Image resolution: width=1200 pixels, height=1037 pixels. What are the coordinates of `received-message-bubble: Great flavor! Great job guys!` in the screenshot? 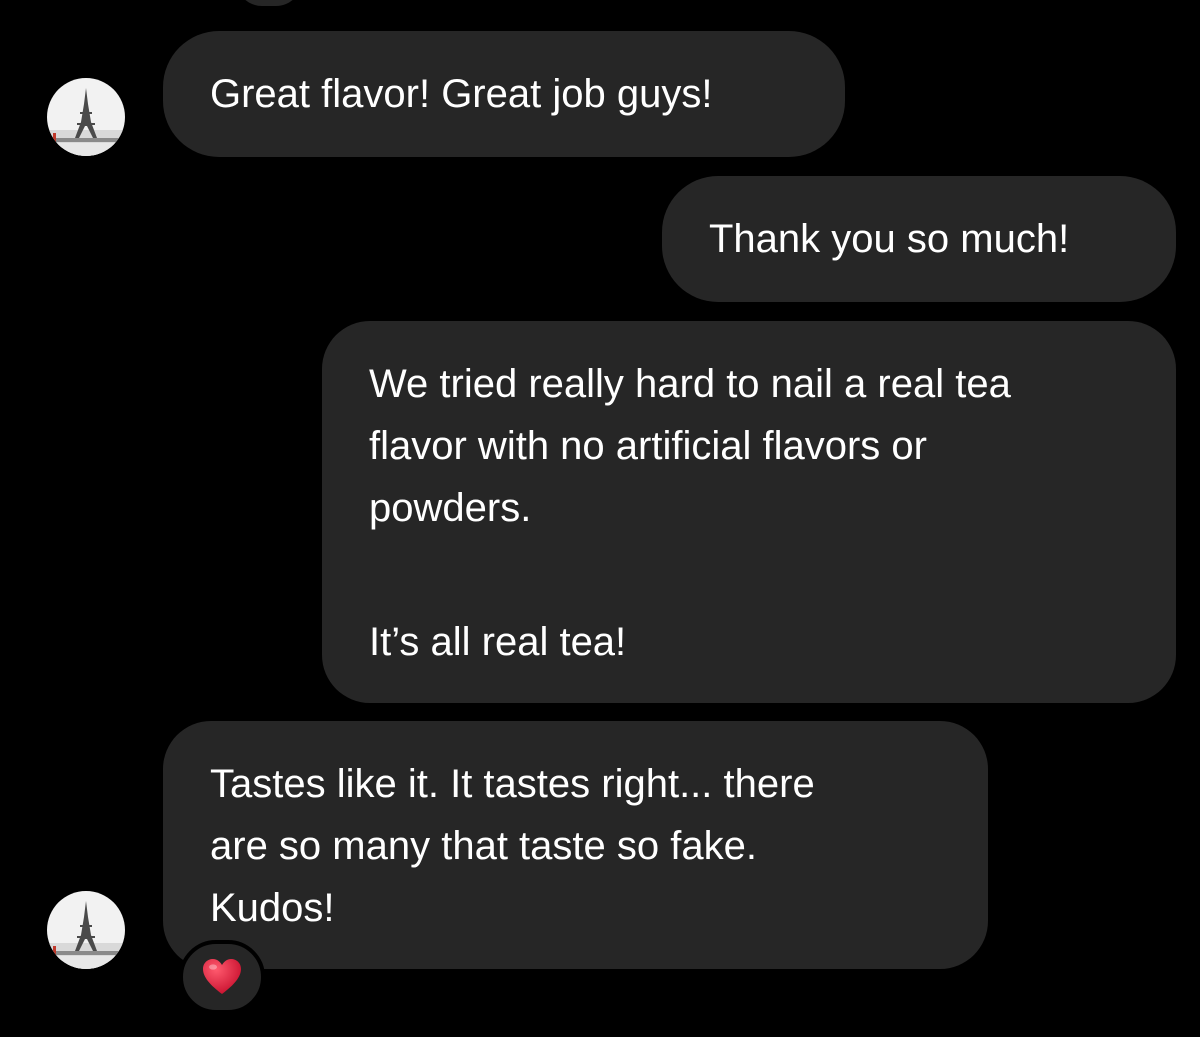 It's located at (504, 94).